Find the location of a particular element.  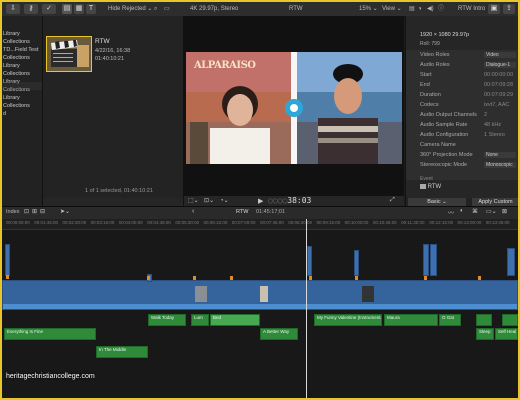

audio-clip: O Gat is located at coordinates (450, 320).